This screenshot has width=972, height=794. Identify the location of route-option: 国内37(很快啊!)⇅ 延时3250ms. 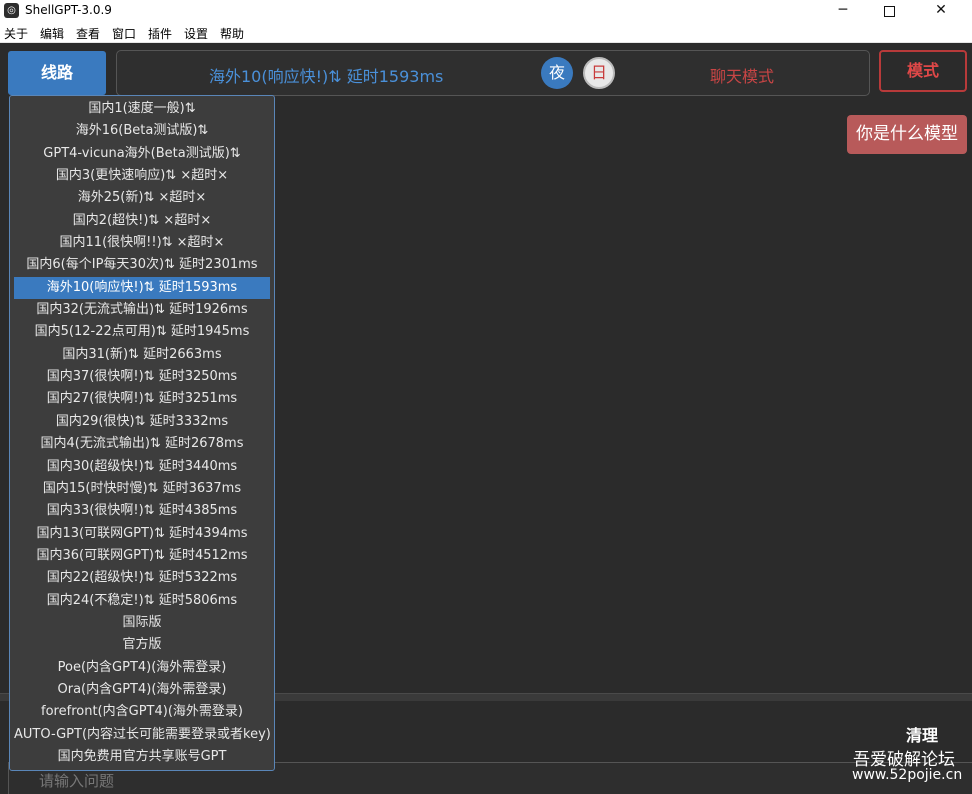
(142, 377).